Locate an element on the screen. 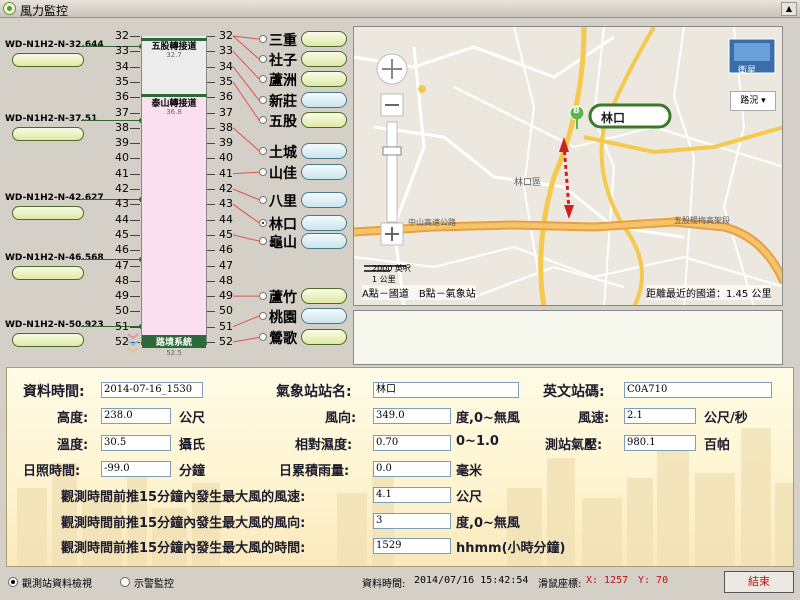  map-legend: A點－國道 B點－氣象站 is located at coordinates (419, 292).